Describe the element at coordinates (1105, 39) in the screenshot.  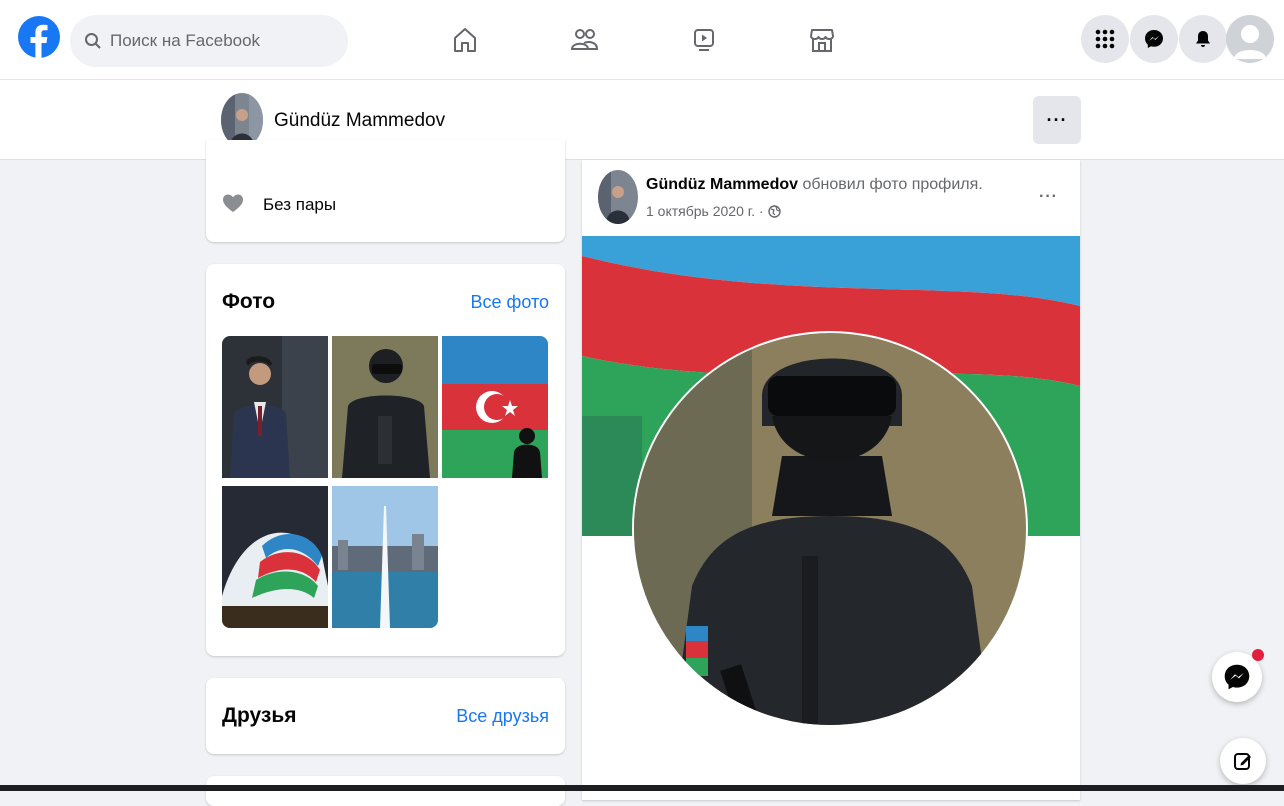
I see `menu-grid-icon` at that location.